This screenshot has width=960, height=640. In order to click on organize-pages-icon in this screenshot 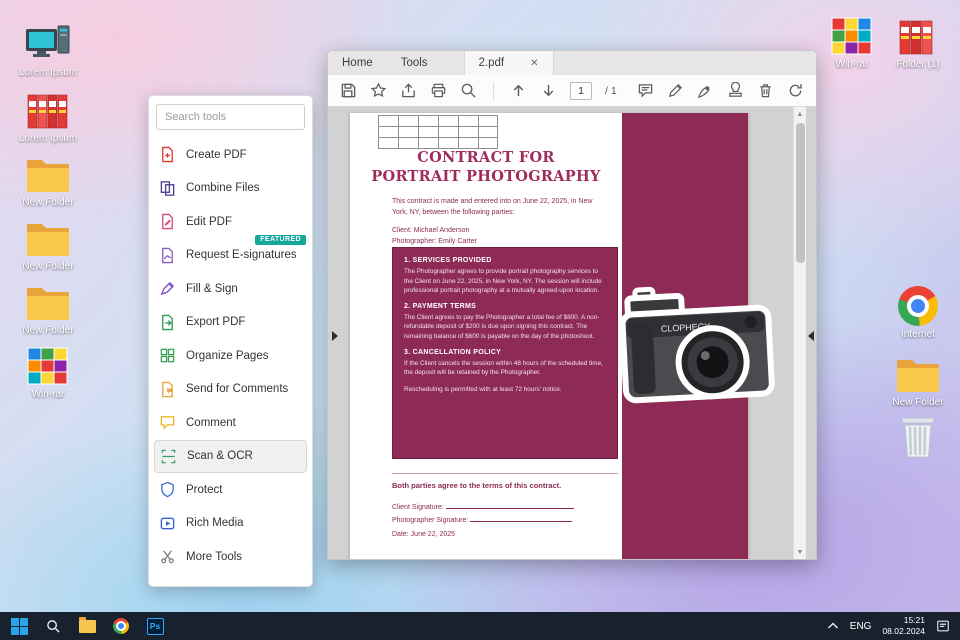, I will do `click(167, 355)`.